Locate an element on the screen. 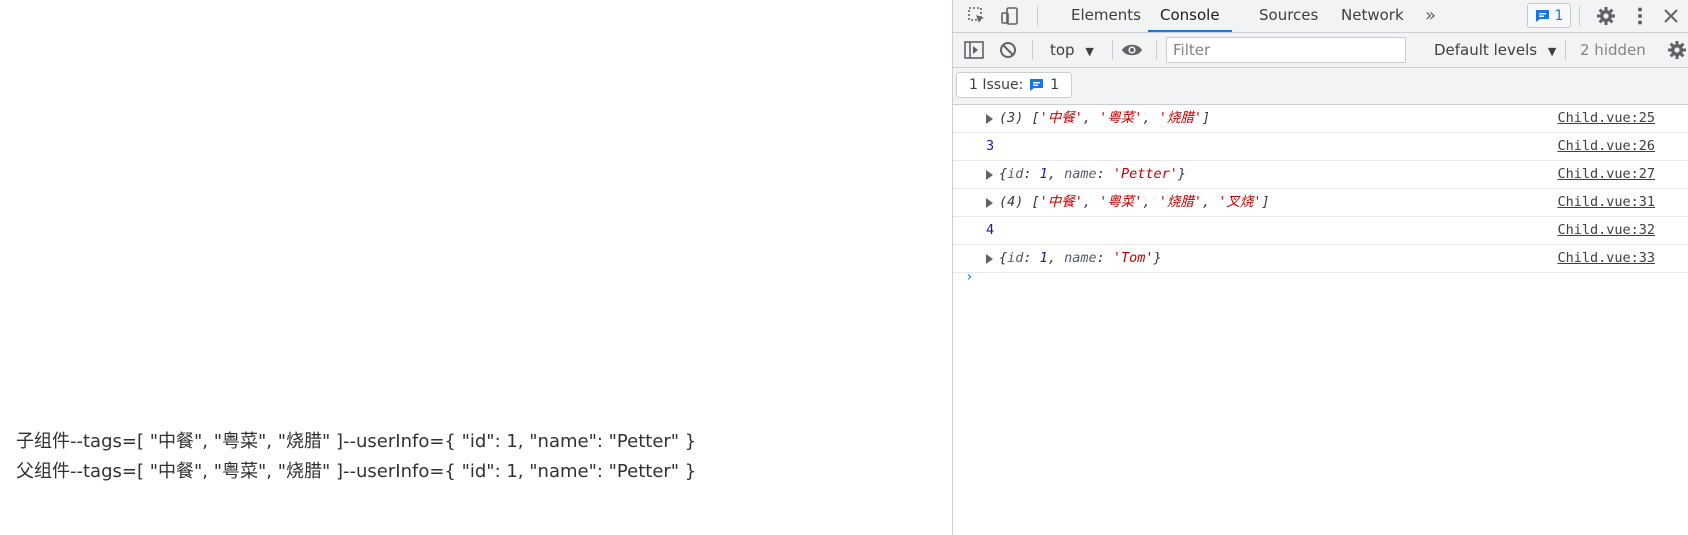  tab-elements: Elements is located at coordinates (1106, 16).